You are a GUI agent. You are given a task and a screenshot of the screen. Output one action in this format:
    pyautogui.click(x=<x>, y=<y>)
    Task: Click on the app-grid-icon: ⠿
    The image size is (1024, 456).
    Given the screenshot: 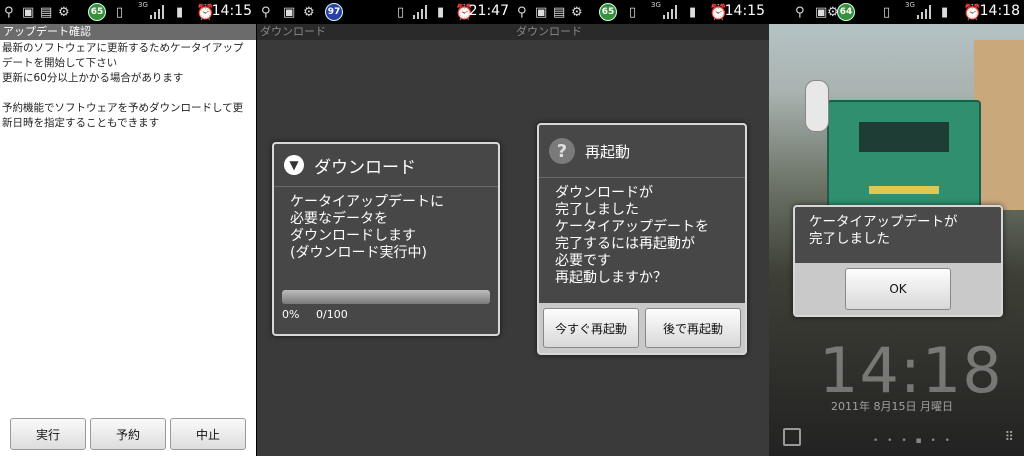 What is the action you would take?
    pyautogui.click(x=1009, y=437)
    